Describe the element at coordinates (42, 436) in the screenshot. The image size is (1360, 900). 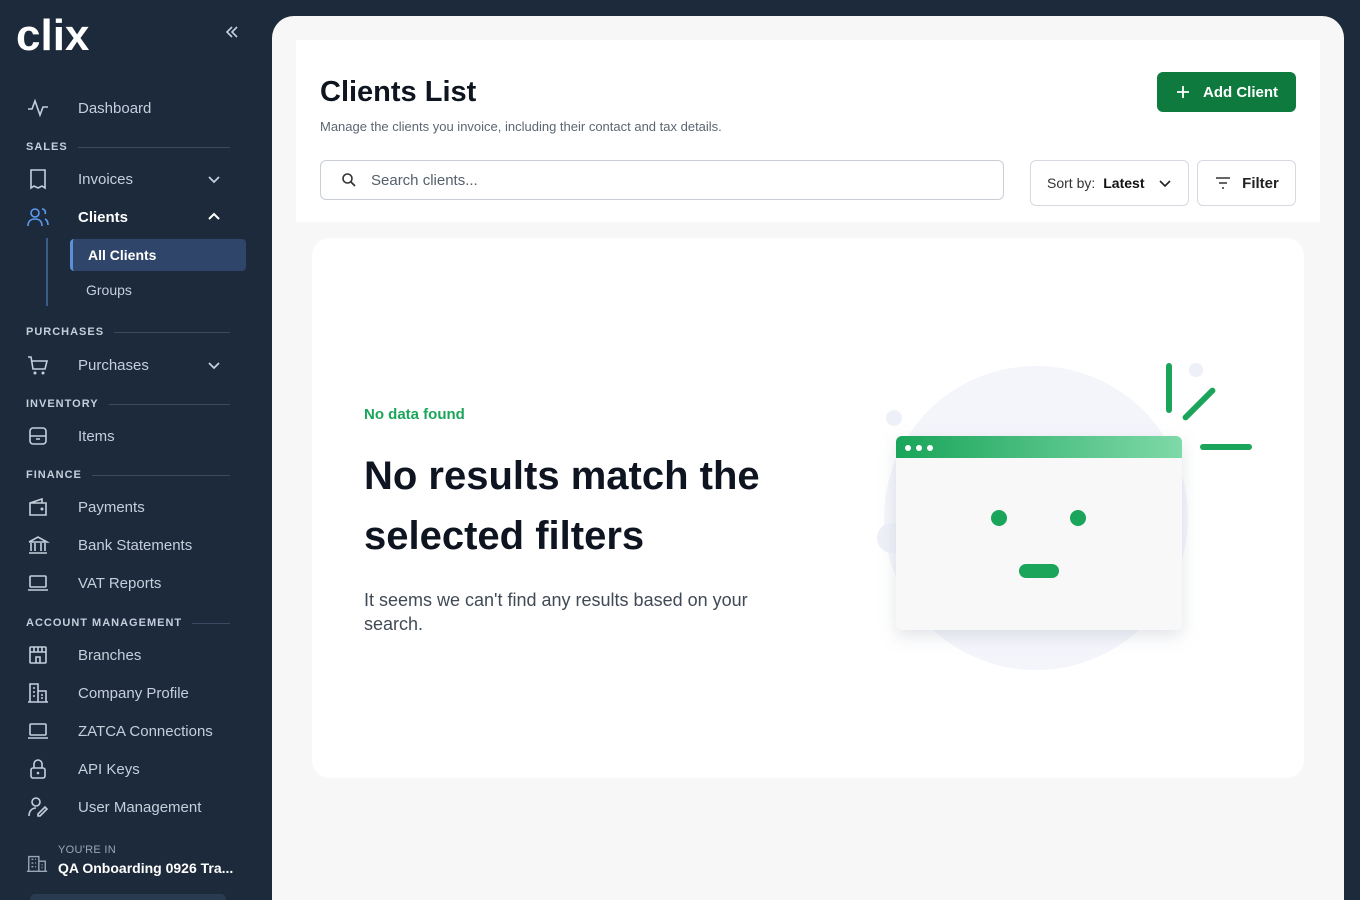
I see `box-icon` at that location.